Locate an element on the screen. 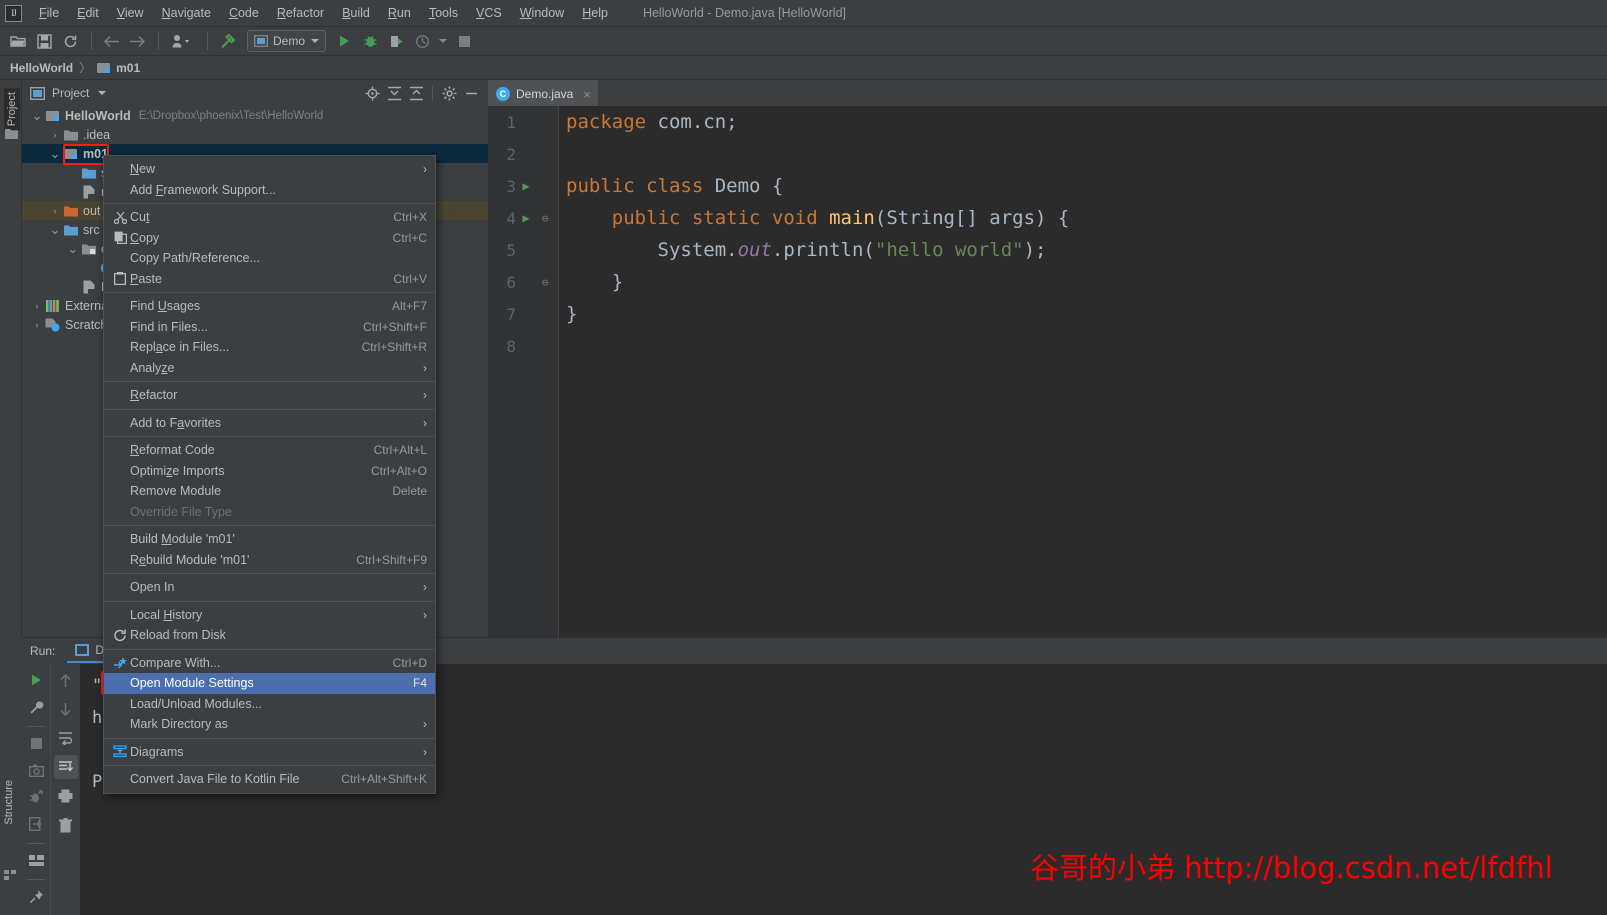 The height and width of the screenshot is (915, 1607). pin-icon is located at coordinates (36, 896).